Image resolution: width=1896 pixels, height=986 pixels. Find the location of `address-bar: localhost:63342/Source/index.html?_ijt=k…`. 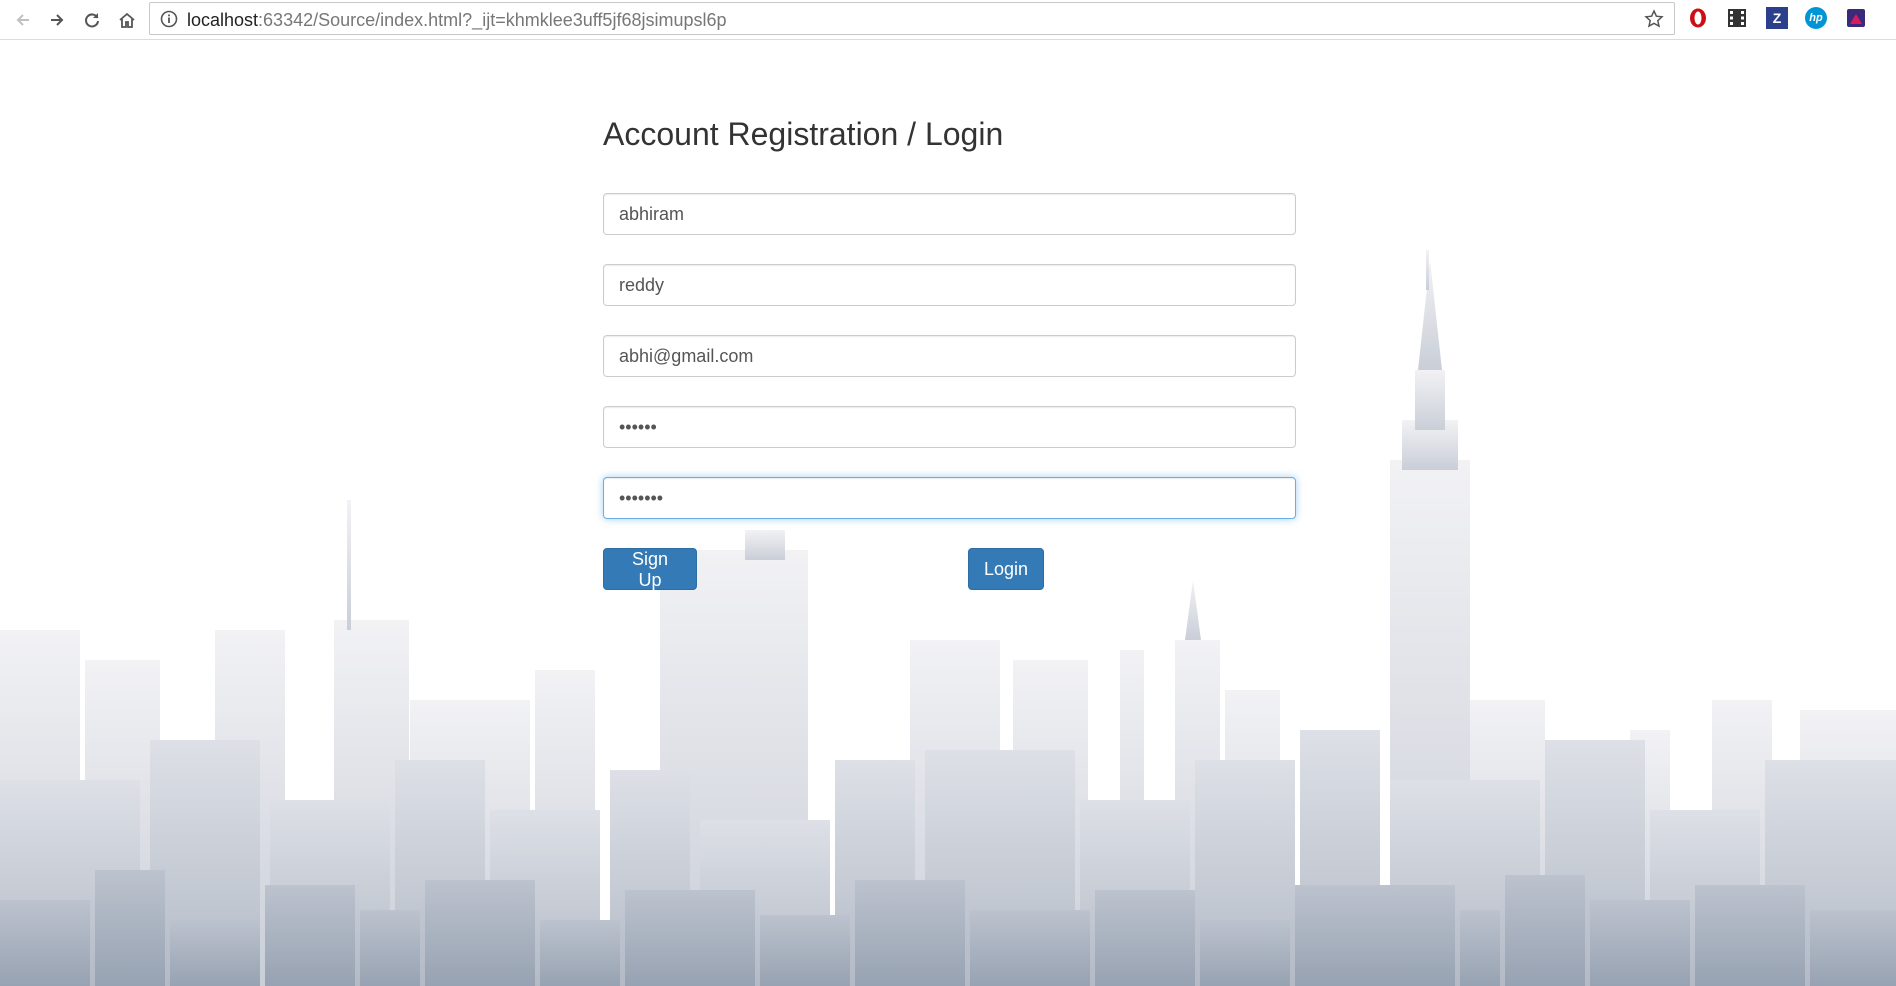

address-bar: localhost:63342/Source/index.html?_ijt=k… is located at coordinates (912, 18).